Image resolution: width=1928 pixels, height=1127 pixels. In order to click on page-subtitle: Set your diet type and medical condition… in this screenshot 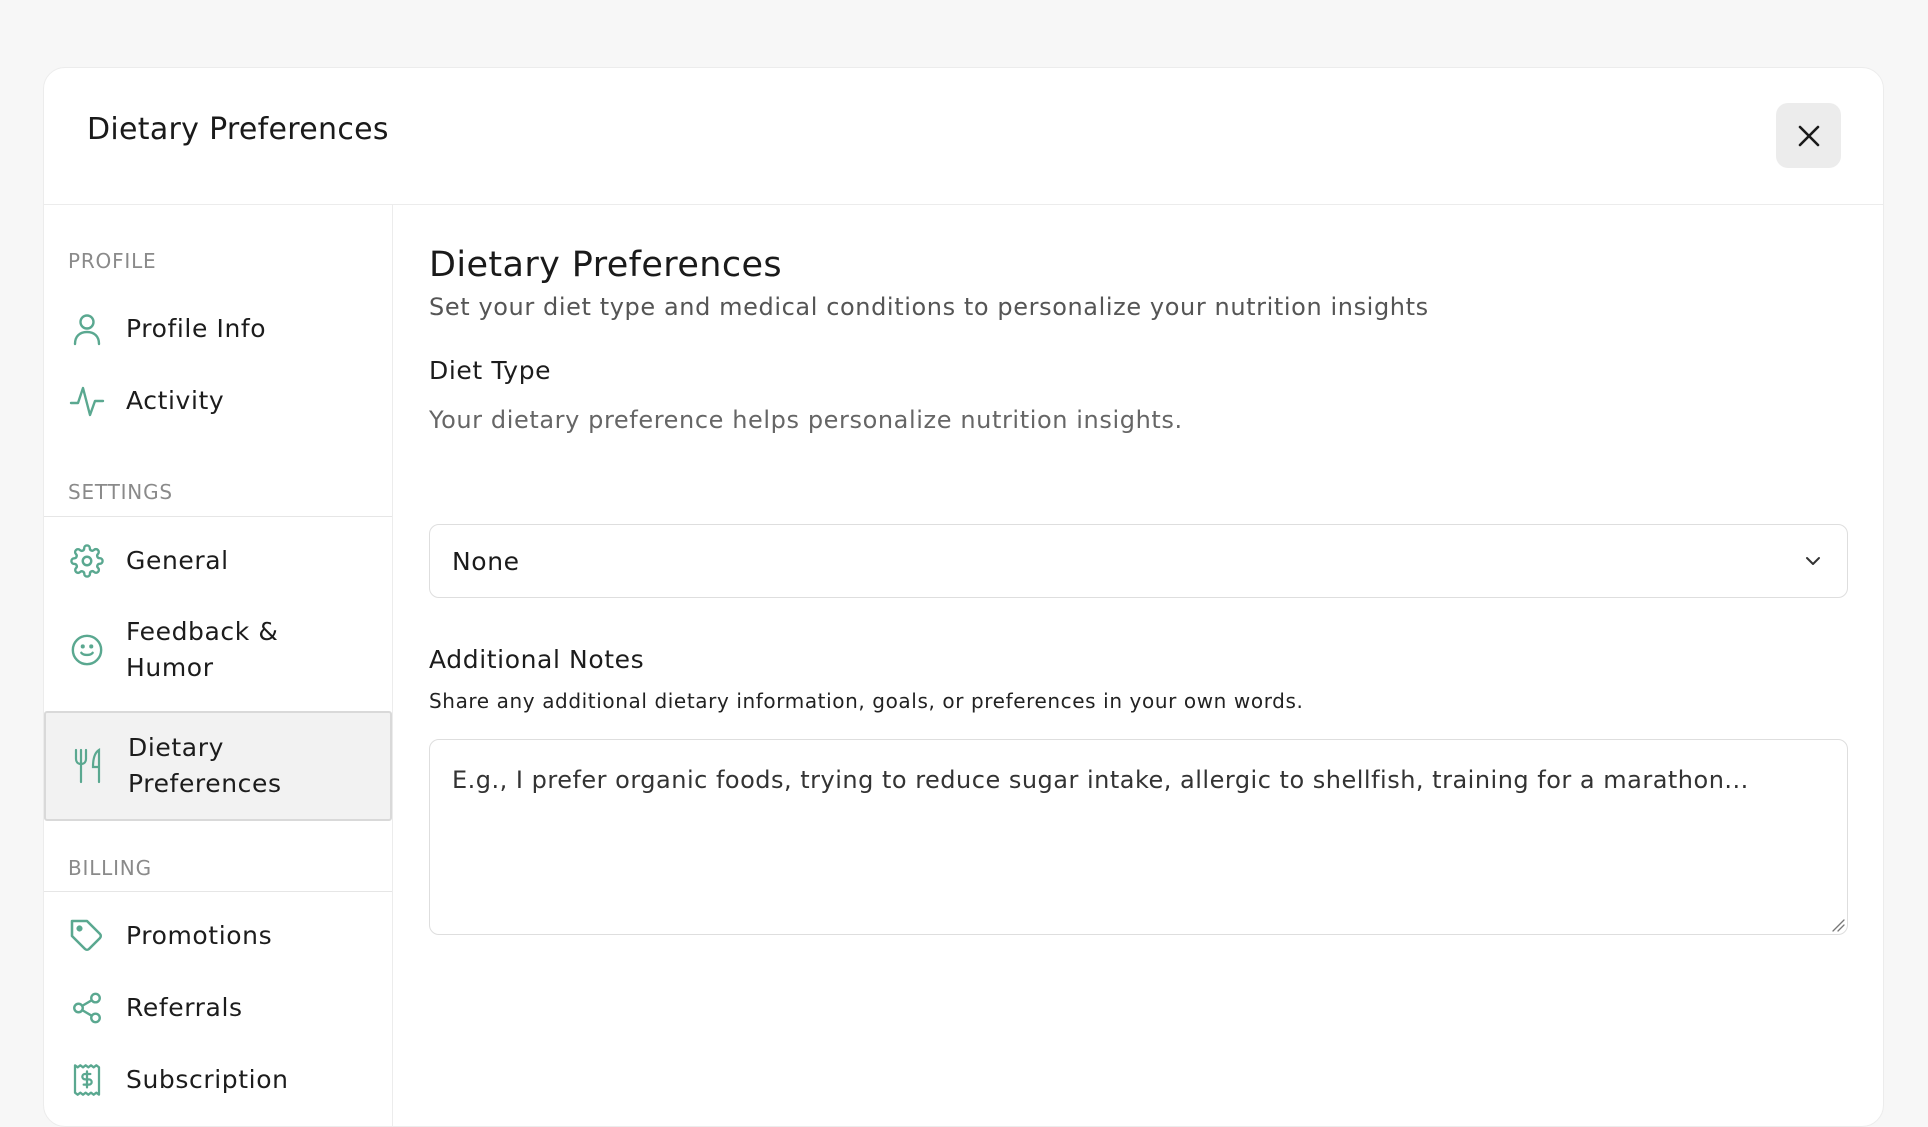, I will do `click(929, 307)`.